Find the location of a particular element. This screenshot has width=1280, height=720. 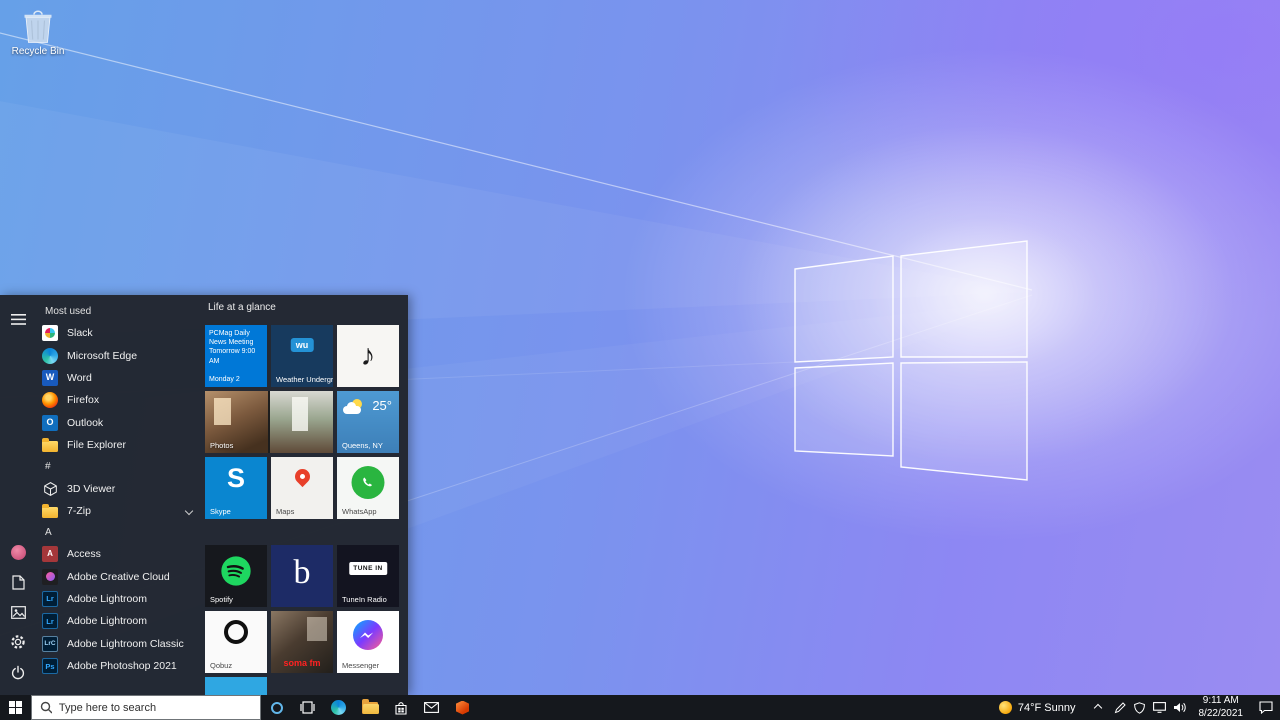

weather-text: 74°F Sunny is located at coordinates (1046, 707).